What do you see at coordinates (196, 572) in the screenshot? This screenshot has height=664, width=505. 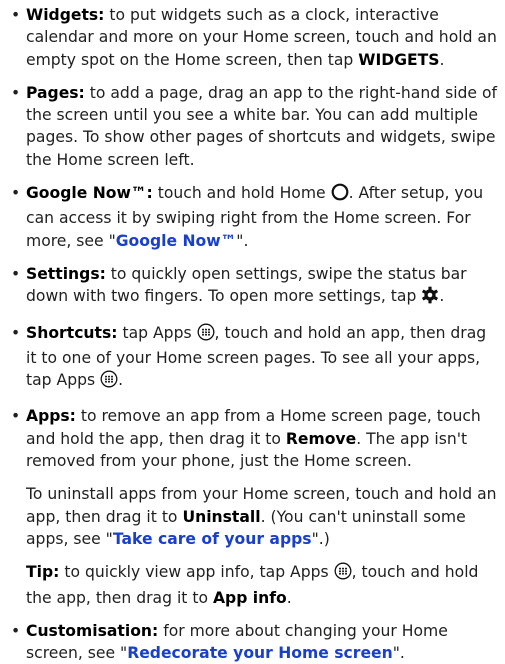 I see `text: to quickly view app info, tap Apps` at bounding box center [196, 572].